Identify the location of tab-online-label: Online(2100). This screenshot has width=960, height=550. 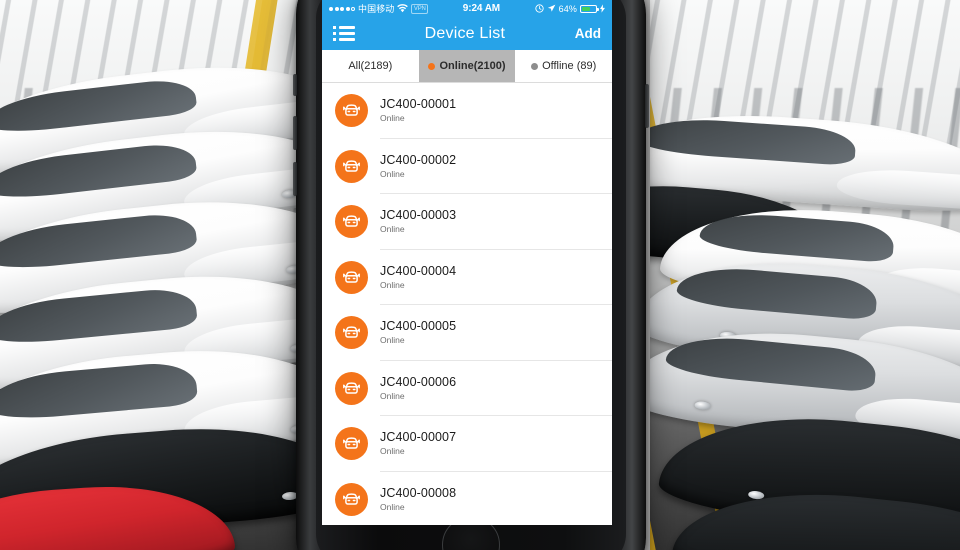
(472, 66).